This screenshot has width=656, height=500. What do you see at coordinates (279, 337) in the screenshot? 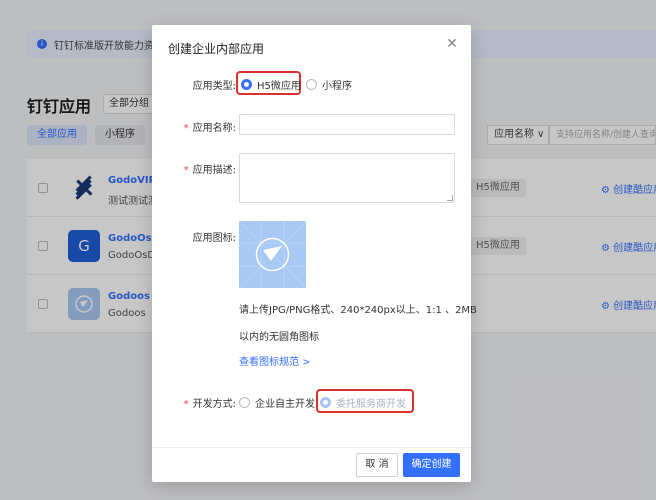
I see `icon-hint-line2: 以内的无圆角图标` at bounding box center [279, 337].